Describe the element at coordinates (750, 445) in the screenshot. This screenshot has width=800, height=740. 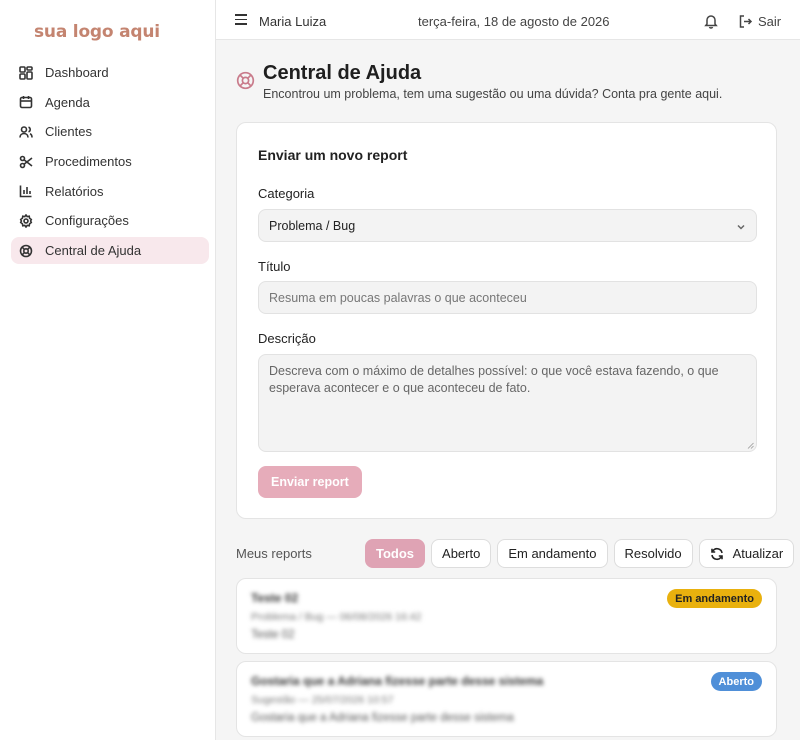
I see `resize-handle-icon` at that location.